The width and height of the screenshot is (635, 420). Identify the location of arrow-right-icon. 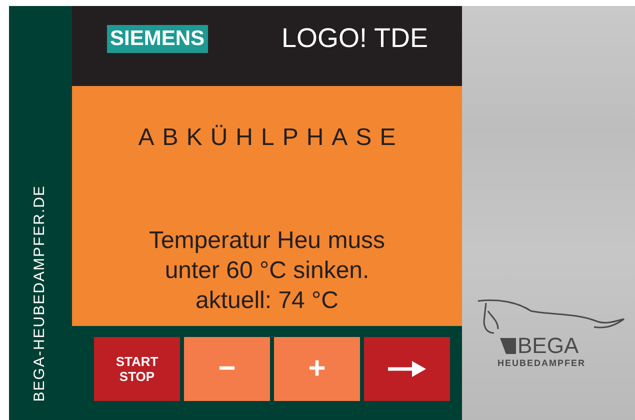
(407, 369).